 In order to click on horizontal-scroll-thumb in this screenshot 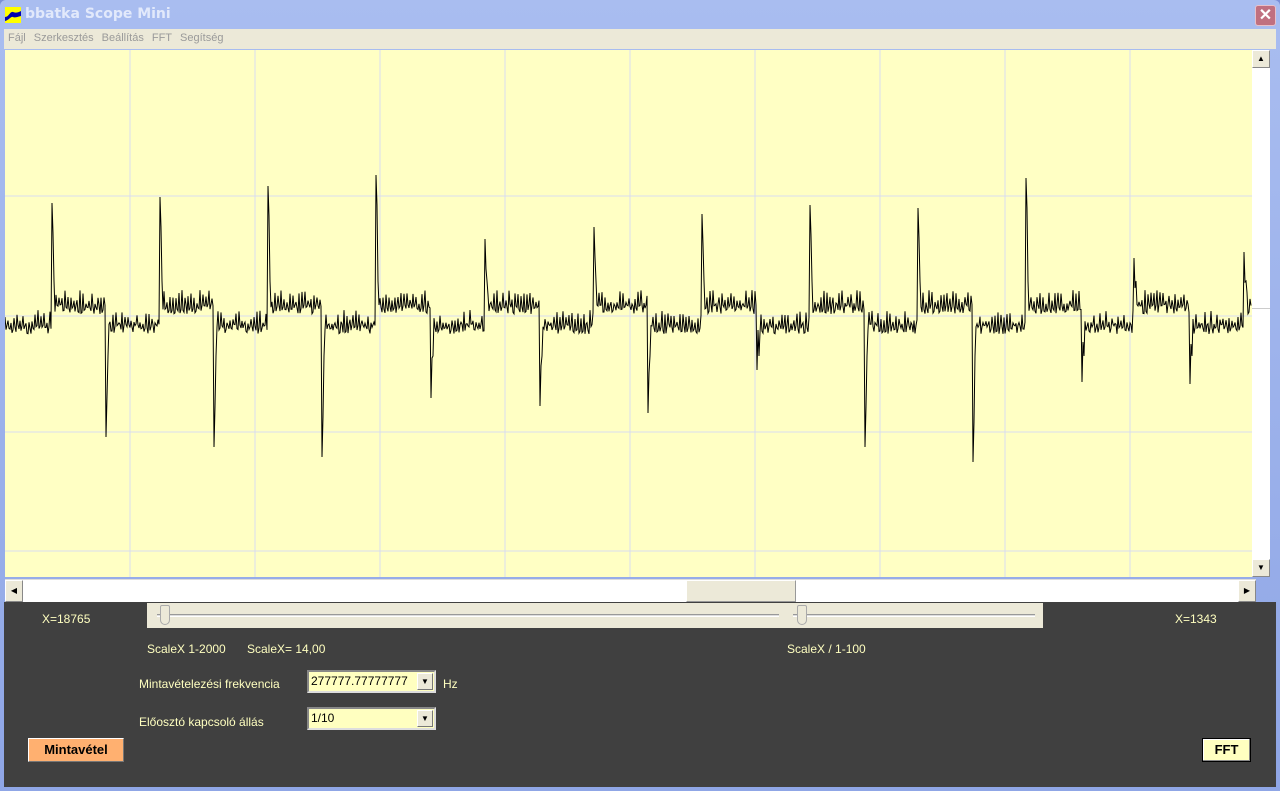, I will do `click(741, 591)`.